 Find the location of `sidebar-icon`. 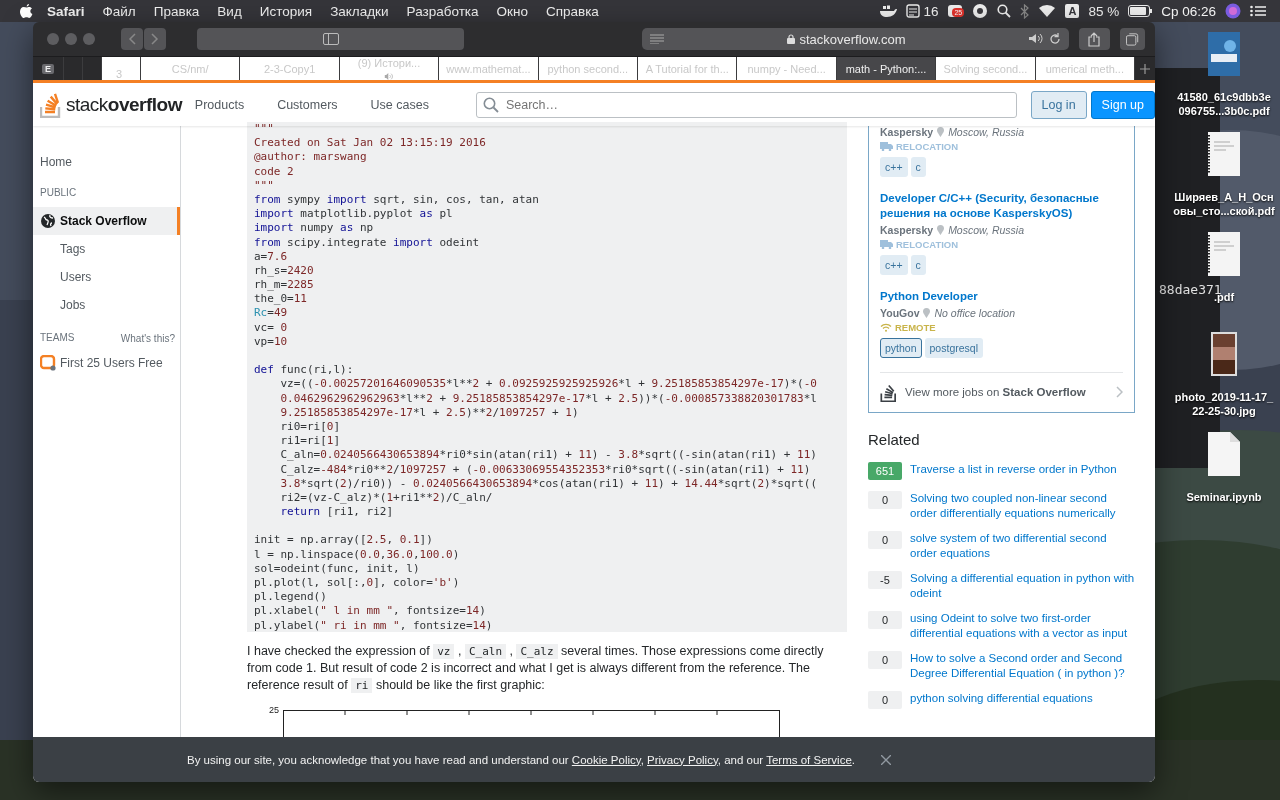

sidebar-icon is located at coordinates (330, 39).